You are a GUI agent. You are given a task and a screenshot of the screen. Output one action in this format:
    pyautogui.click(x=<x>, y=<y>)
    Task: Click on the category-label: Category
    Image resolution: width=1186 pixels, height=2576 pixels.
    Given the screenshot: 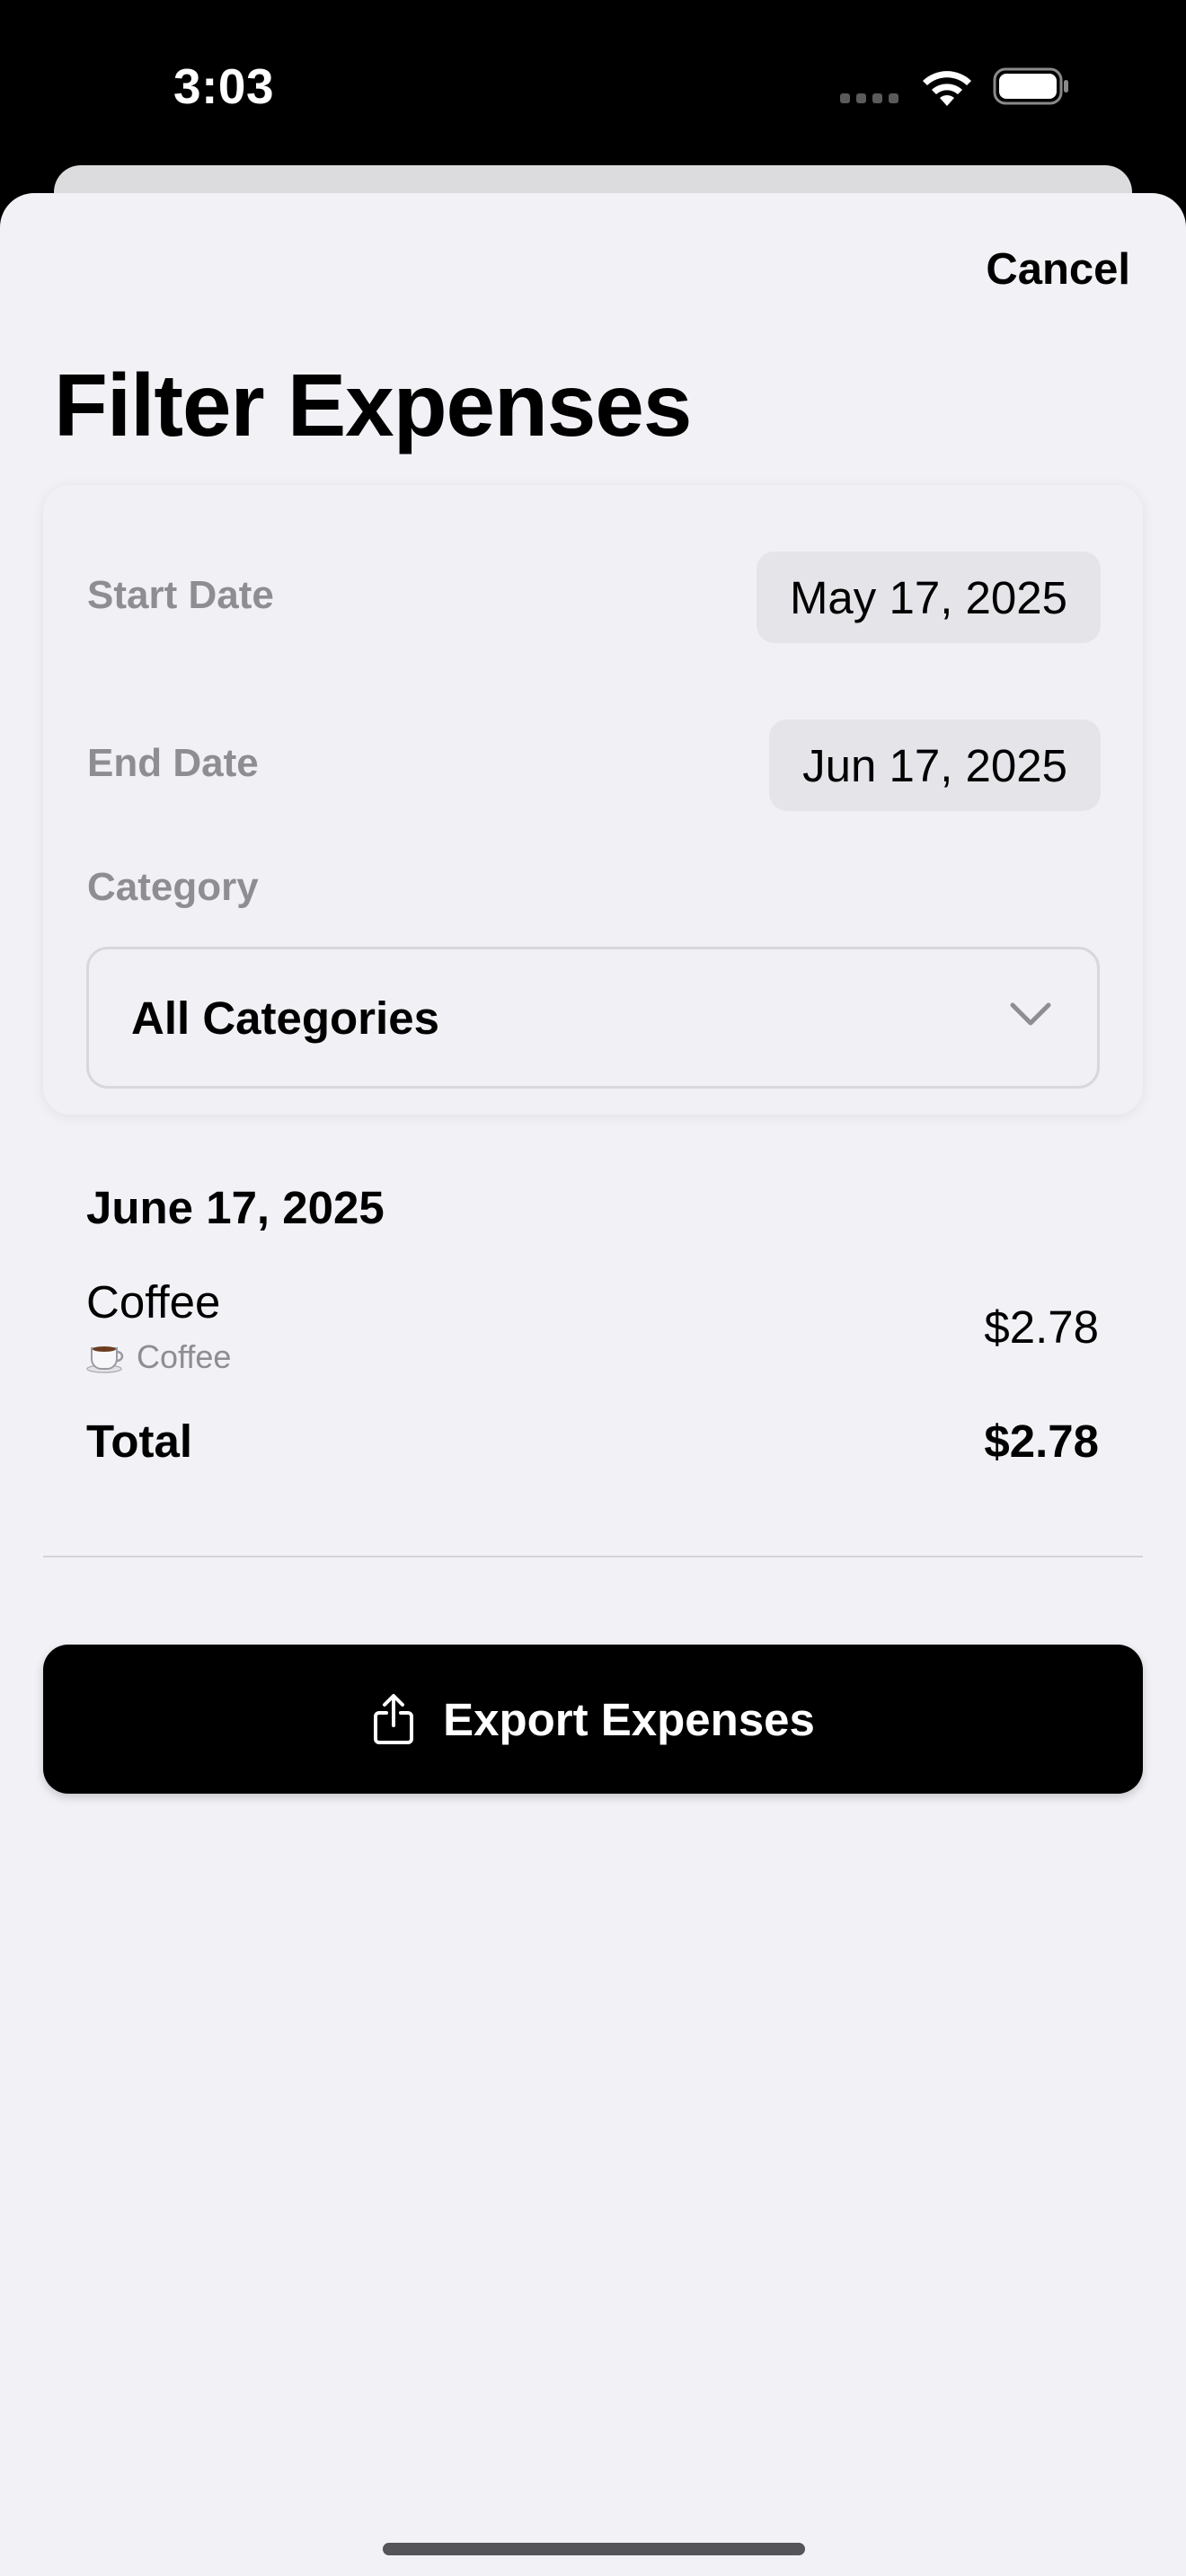 What is the action you would take?
    pyautogui.click(x=173, y=887)
    